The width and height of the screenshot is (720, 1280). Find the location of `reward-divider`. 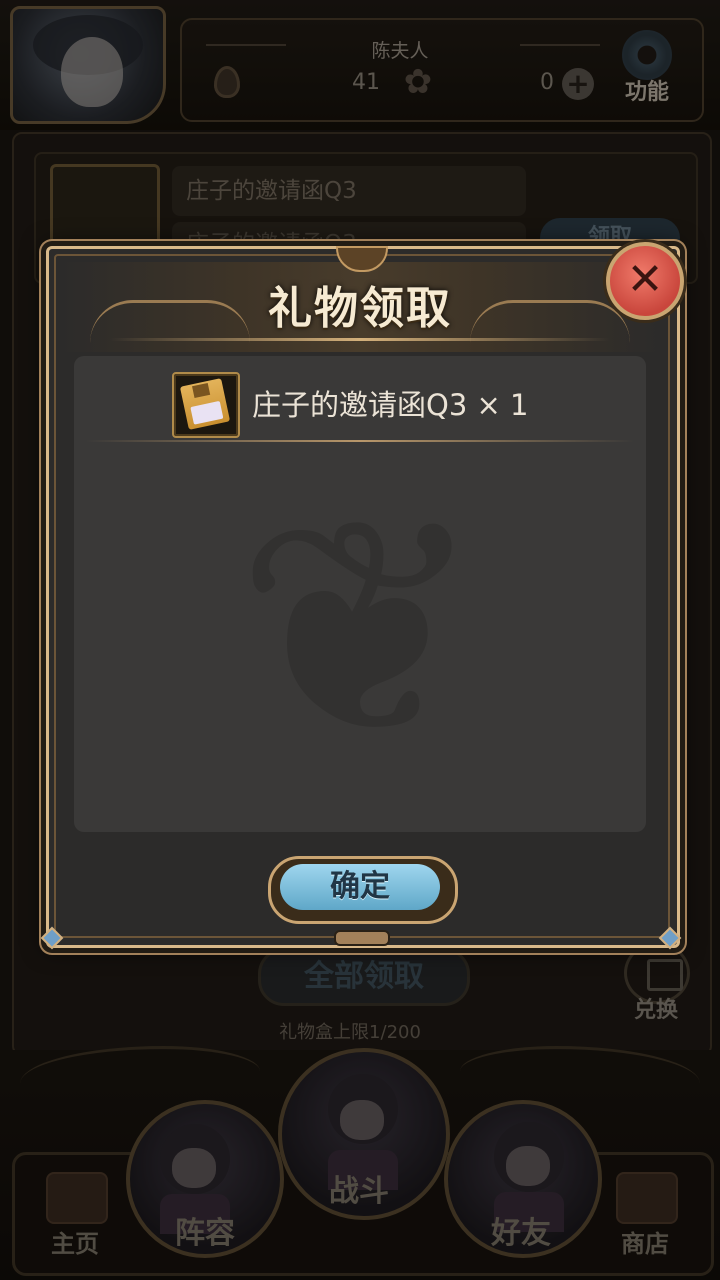

reward-divider is located at coordinates (360, 441).